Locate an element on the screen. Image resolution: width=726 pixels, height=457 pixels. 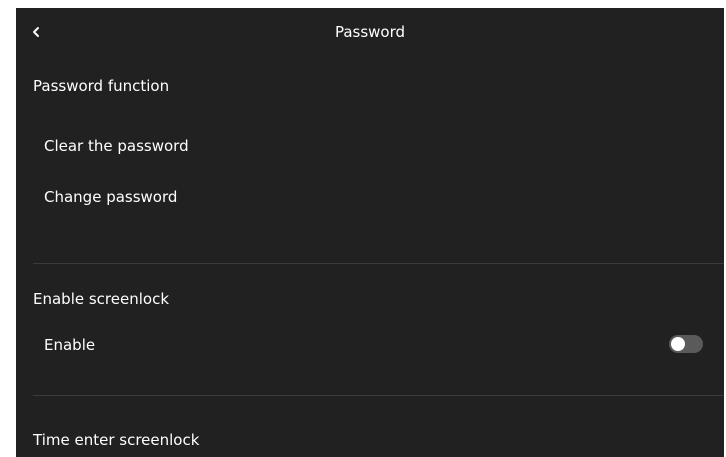
clear-password-item: Clear the password is located at coordinates (116, 146).